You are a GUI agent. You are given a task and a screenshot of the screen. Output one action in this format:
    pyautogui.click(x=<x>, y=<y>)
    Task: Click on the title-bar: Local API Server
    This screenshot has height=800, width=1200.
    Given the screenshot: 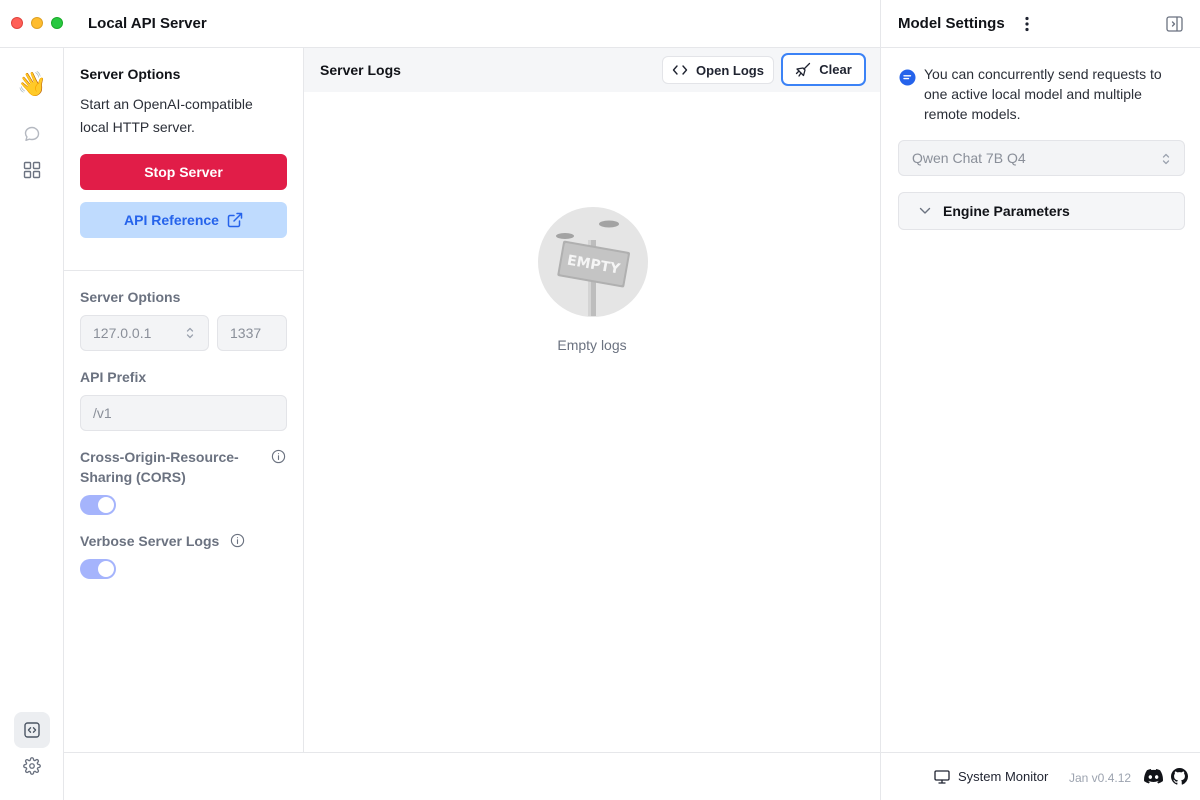 What is the action you would take?
    pyautogui.click(x=440, y=24)
    